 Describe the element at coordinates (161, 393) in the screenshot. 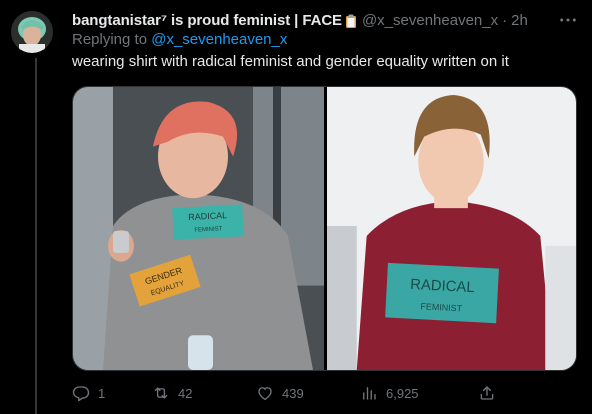

I see `retweet-icon` at that location.